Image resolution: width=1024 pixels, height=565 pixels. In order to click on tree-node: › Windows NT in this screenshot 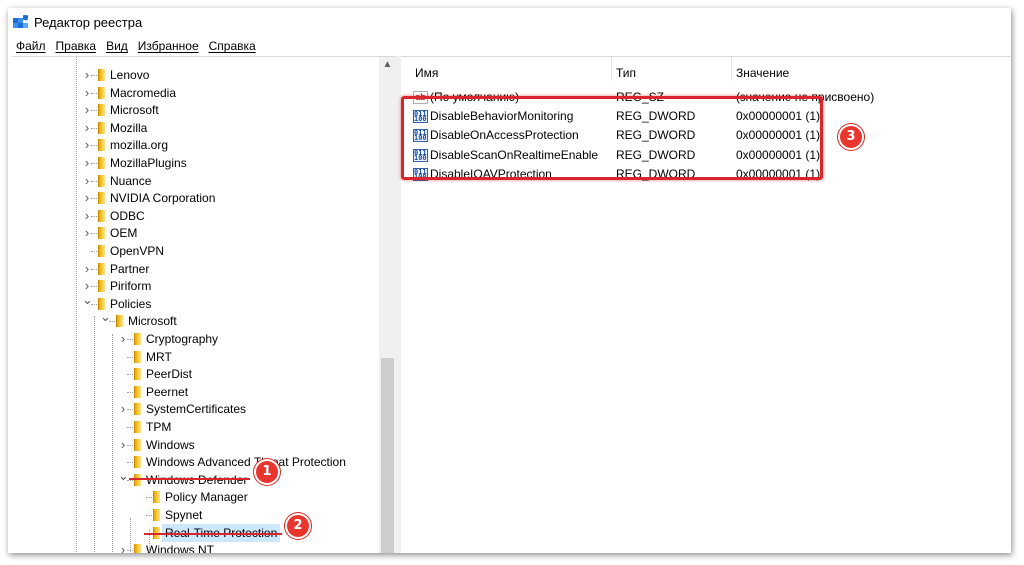, I will do `click(192, 547)`.